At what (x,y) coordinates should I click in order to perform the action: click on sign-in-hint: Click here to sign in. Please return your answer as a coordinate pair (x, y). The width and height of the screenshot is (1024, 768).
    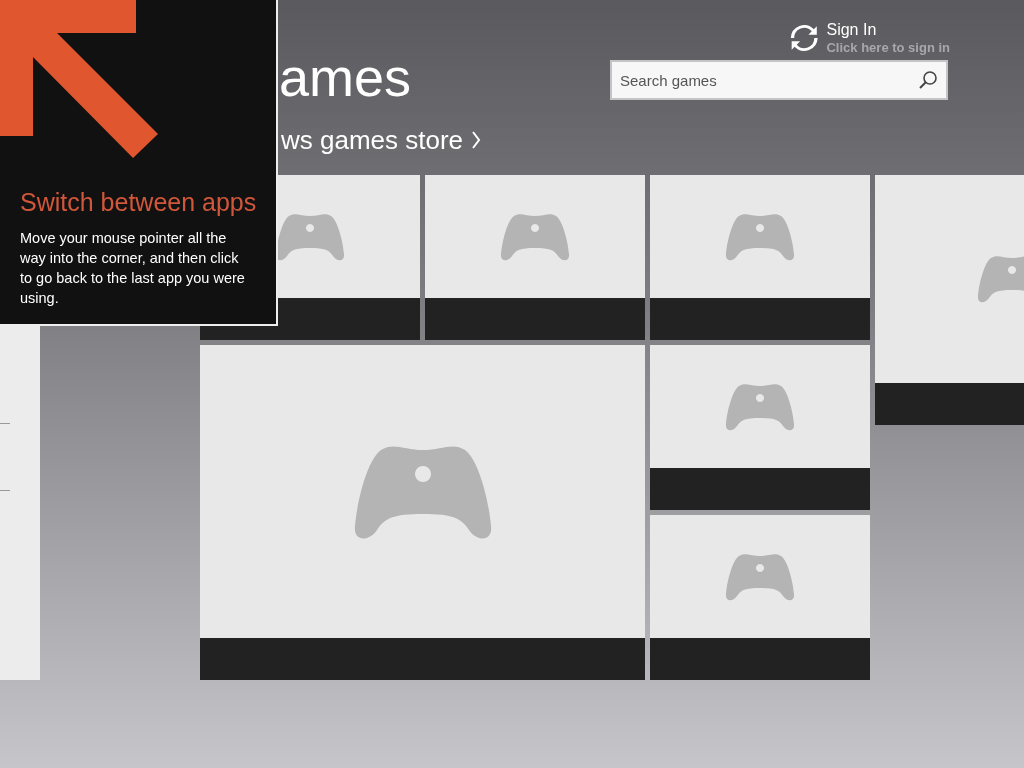
    Looking at the image, I should click on (888, 47).